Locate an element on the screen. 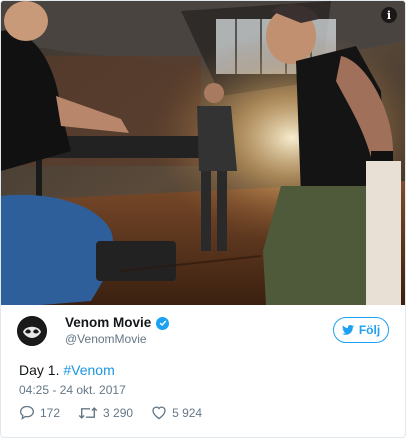  retweet-button: 3 290 is located at coordinates (105, 413).